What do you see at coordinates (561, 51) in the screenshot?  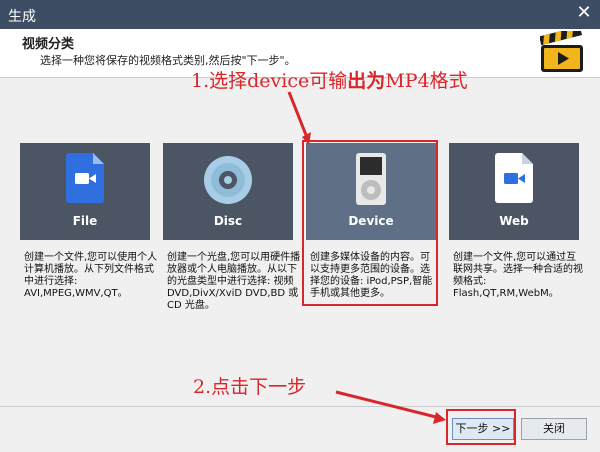 I see `clapperboard-icon` at bounding box center [561, 51].